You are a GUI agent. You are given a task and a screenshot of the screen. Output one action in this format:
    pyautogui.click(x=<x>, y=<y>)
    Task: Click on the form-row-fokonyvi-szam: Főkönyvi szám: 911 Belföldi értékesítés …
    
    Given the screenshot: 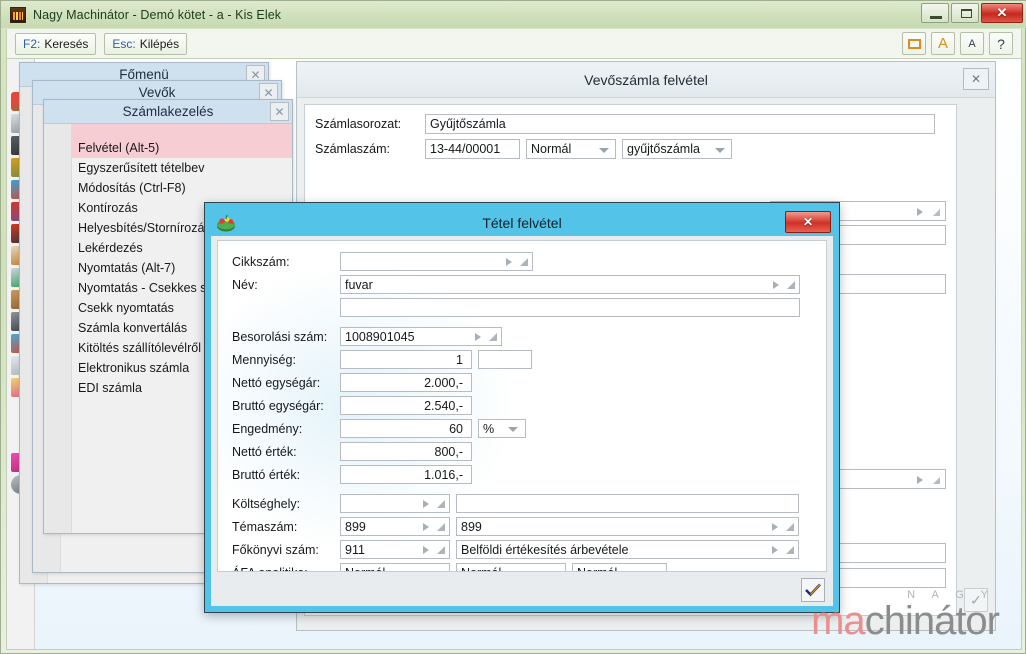 What is the action you would take?
    pyautogui.click(x=529, y=549)
    